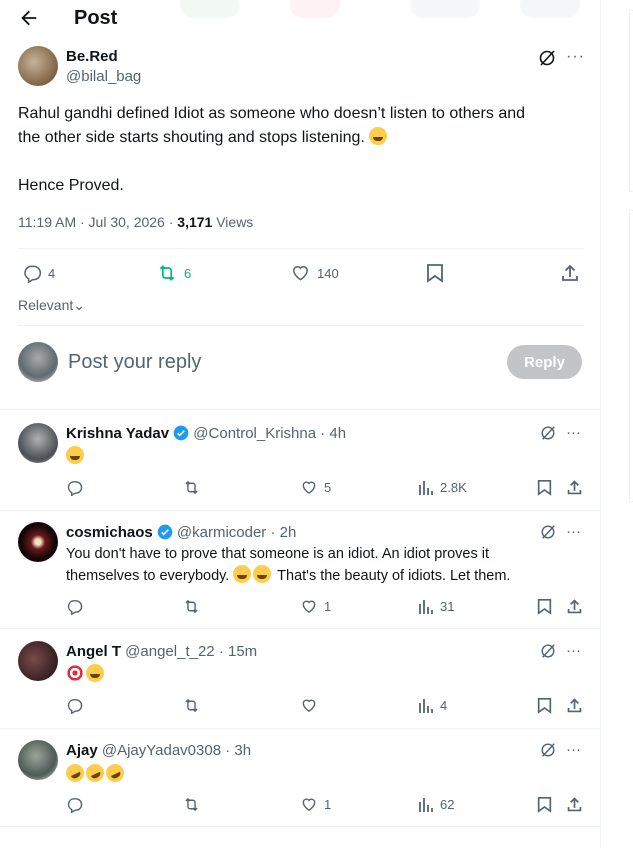  I want to click on reply-time: · 15m, so click(238, 651).